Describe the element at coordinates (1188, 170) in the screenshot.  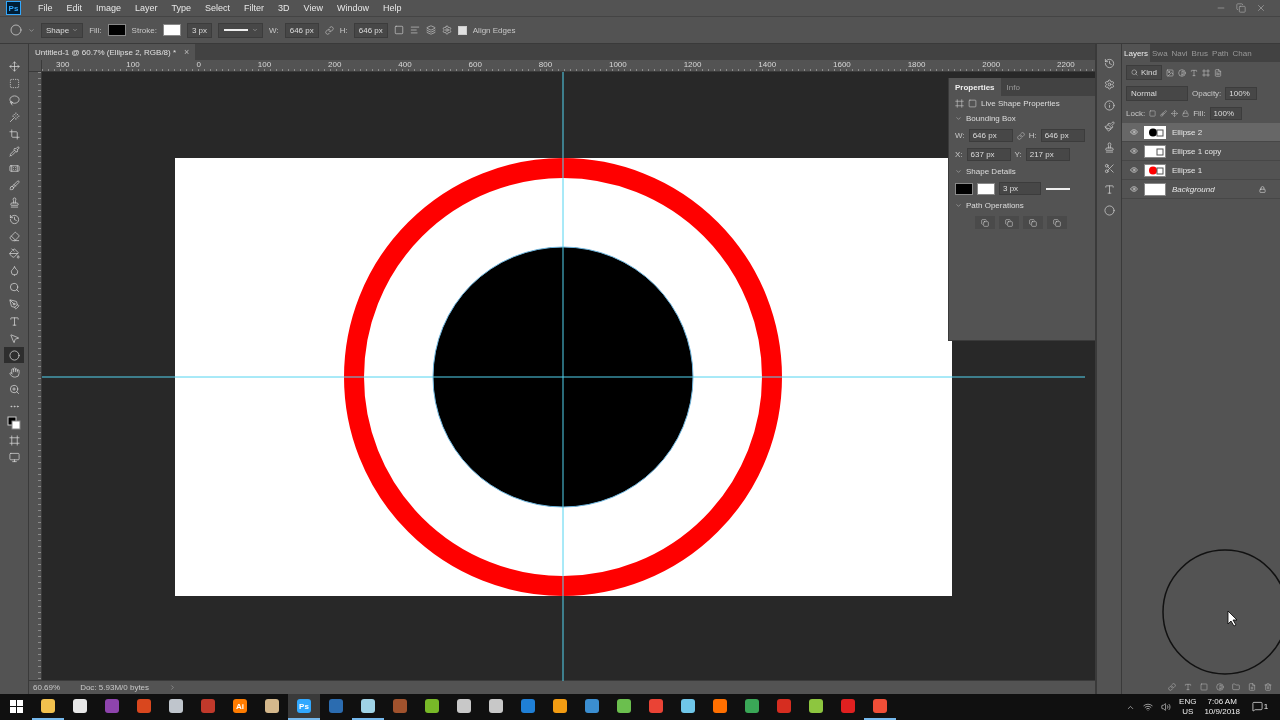
I see `layer-name: Ellipse 1` at that location.